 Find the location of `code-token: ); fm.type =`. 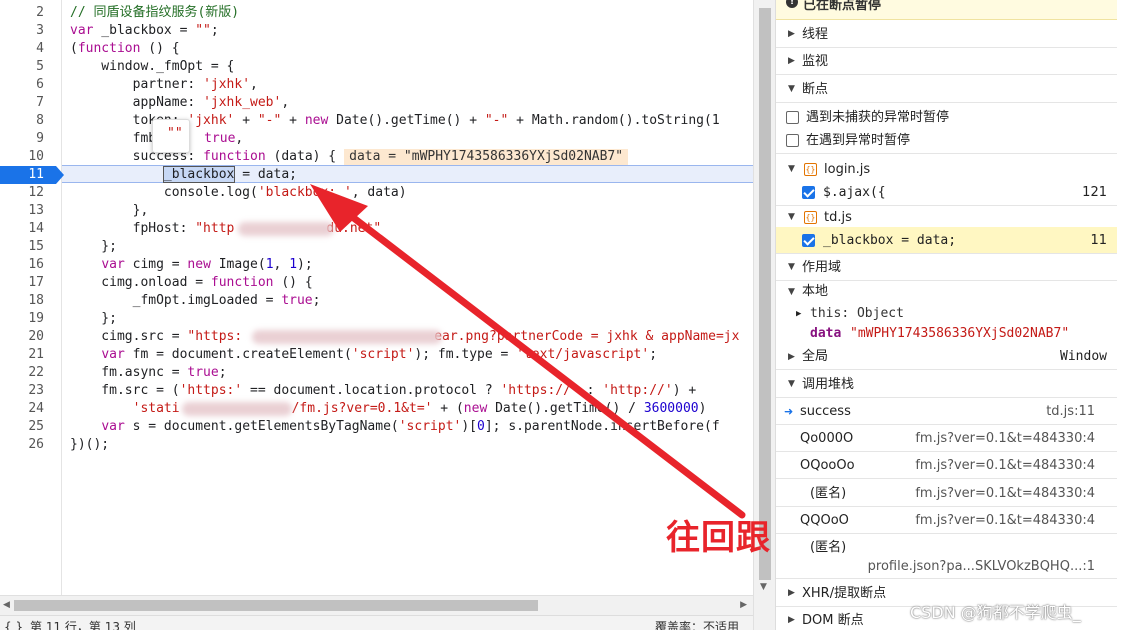

code-token: ); fm.type = is located at coordinates (465, 354).